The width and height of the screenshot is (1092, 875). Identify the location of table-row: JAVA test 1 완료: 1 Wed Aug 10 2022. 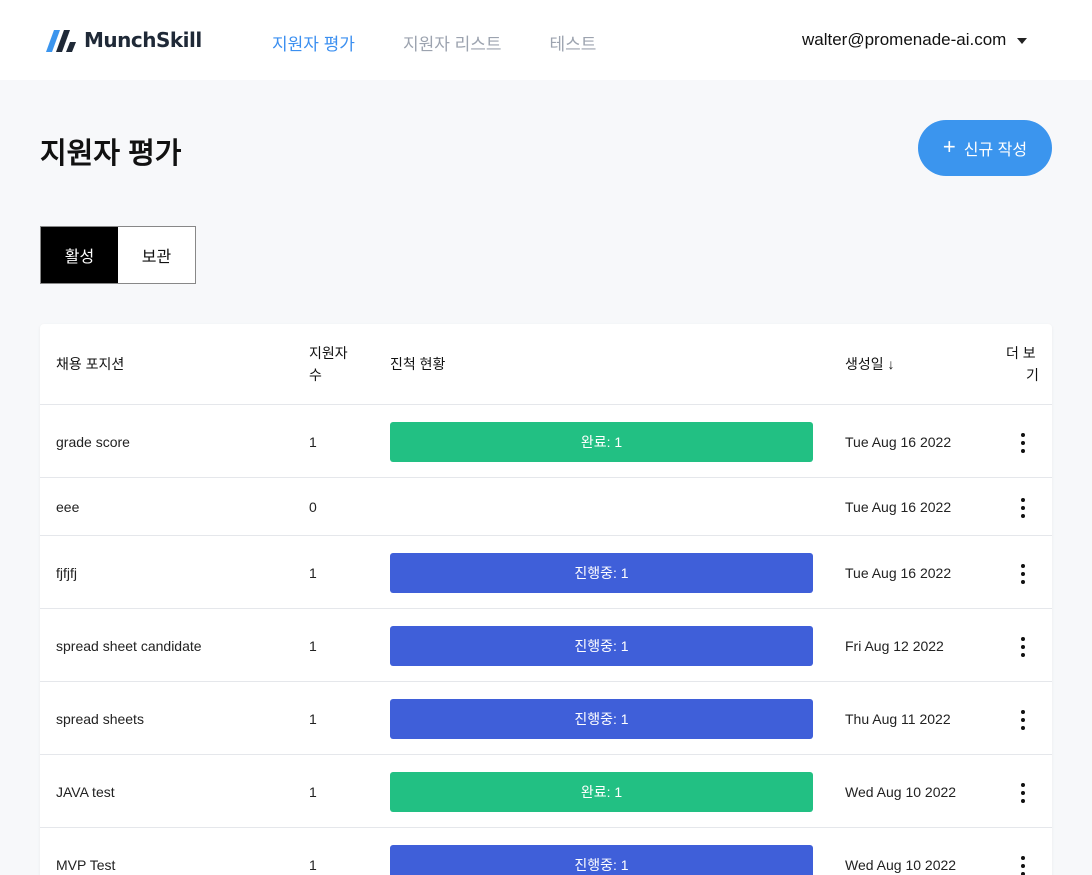
(546, 791).